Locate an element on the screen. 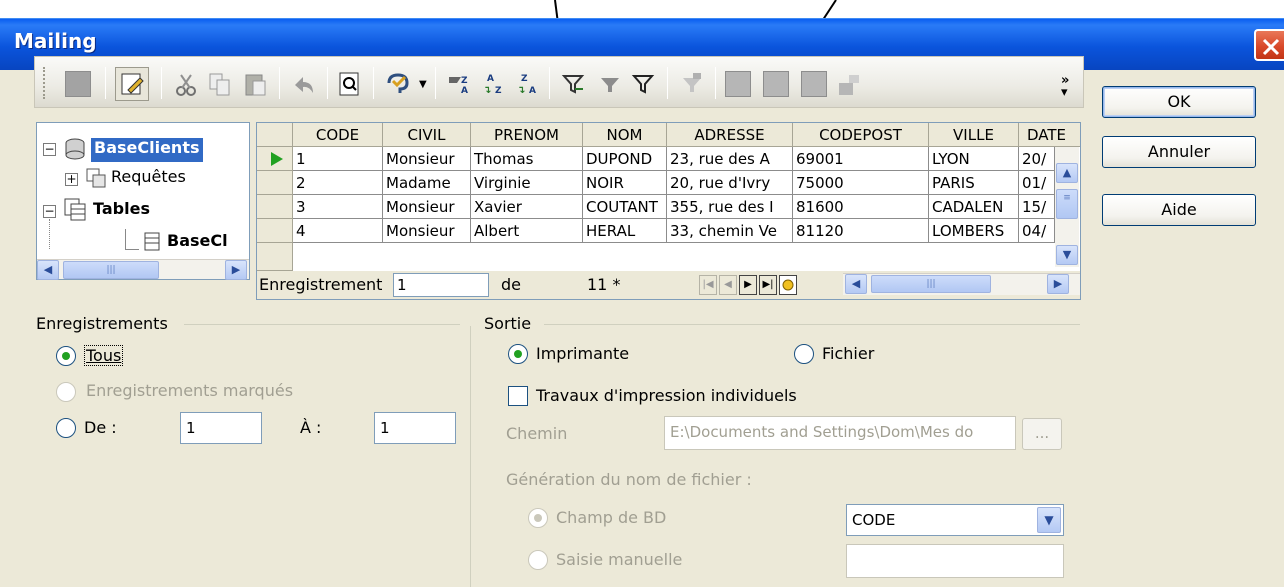 Image resolution: width=1284 pixels, height=587 pixels. undo-icon is located at coordinates (304, 84).